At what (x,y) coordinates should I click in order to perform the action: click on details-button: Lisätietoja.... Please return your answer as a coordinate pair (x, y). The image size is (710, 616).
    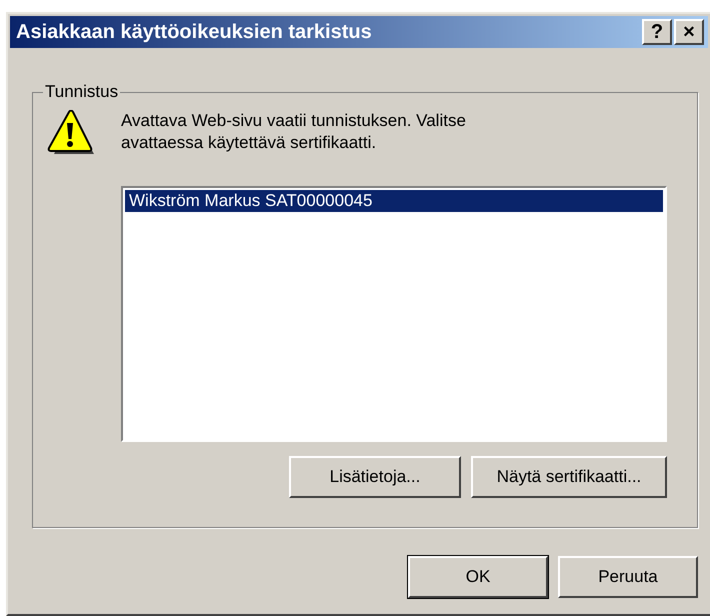
    Looking at the image, I should click on (375, 477).